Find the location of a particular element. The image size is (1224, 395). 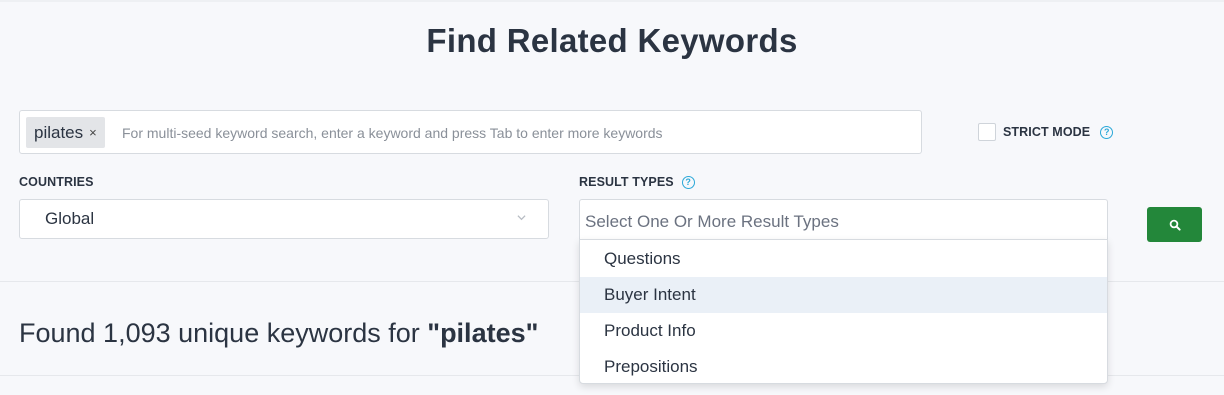

seed-keyword-input-box: pilates × is located at coordinates (470, 132).